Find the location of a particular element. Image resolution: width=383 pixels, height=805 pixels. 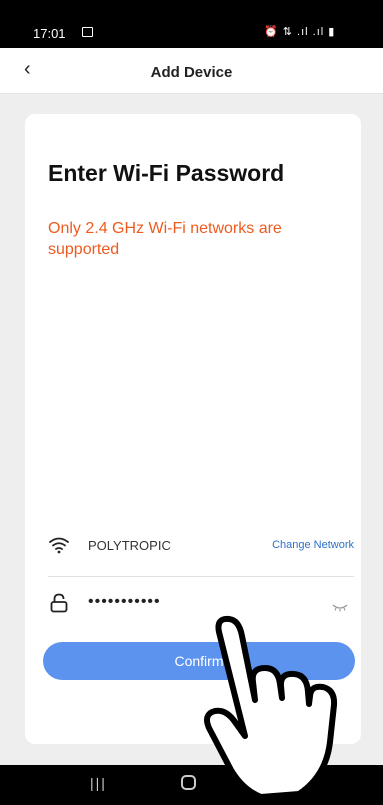

wifi-icon is located at coordinates (59, 547).